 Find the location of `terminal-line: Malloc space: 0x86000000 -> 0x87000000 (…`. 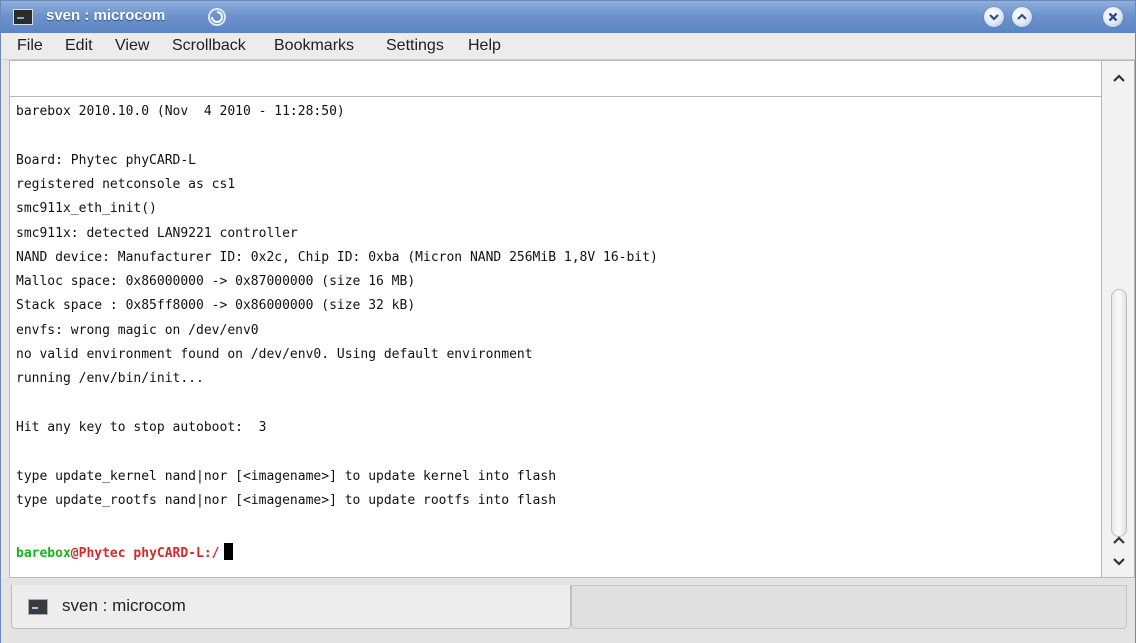

terminal-line: Malloc space: 0x86000000 -> 0x87000000 (… is located at coordinates (216, 282).